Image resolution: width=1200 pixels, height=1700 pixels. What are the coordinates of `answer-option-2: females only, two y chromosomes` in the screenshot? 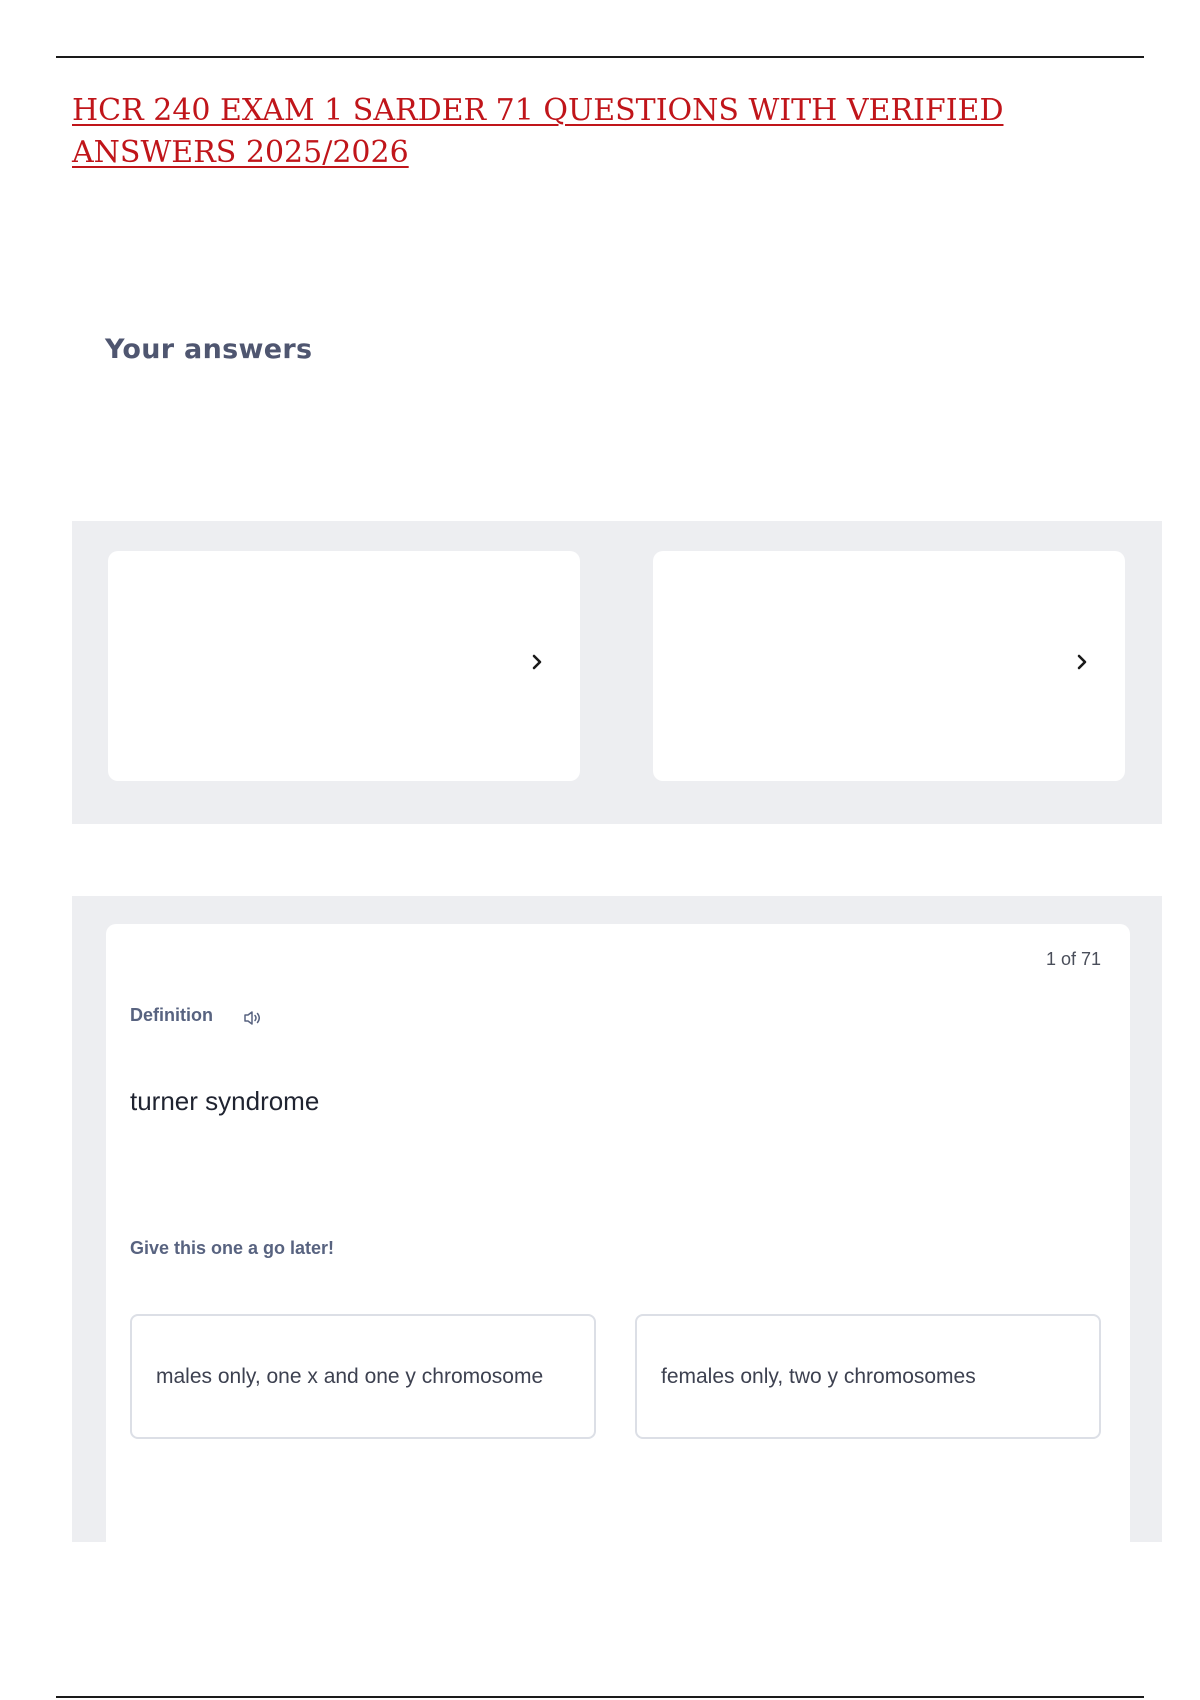 It's located at (868, 1376).